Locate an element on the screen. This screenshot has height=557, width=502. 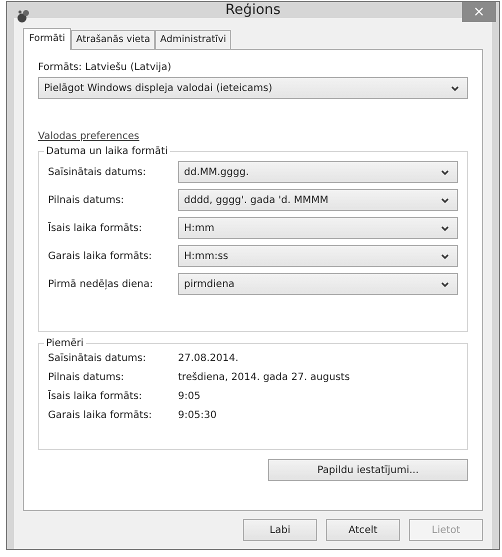
dialog-button: Labi is located at coordinates (280, 530).